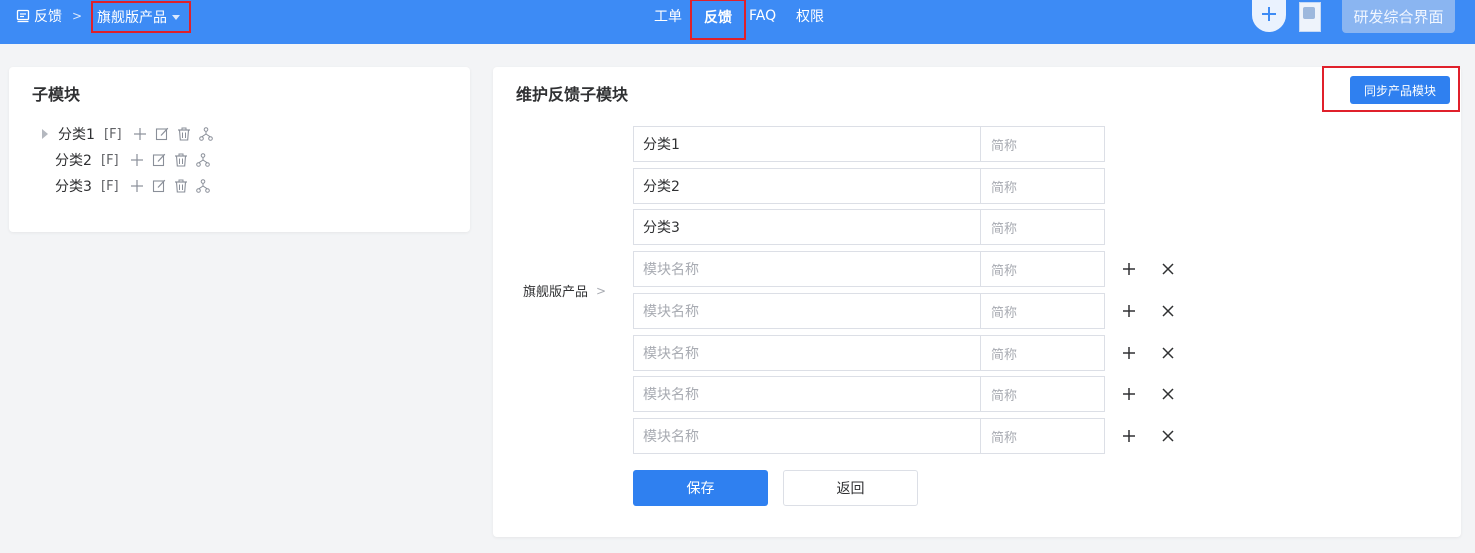 This screenshot has width=1475, height=553. What do you see at coordinates (56, 94) in the screenshot?
I see `card-title-submodule: 子模块` at bounding box center [56, 94].